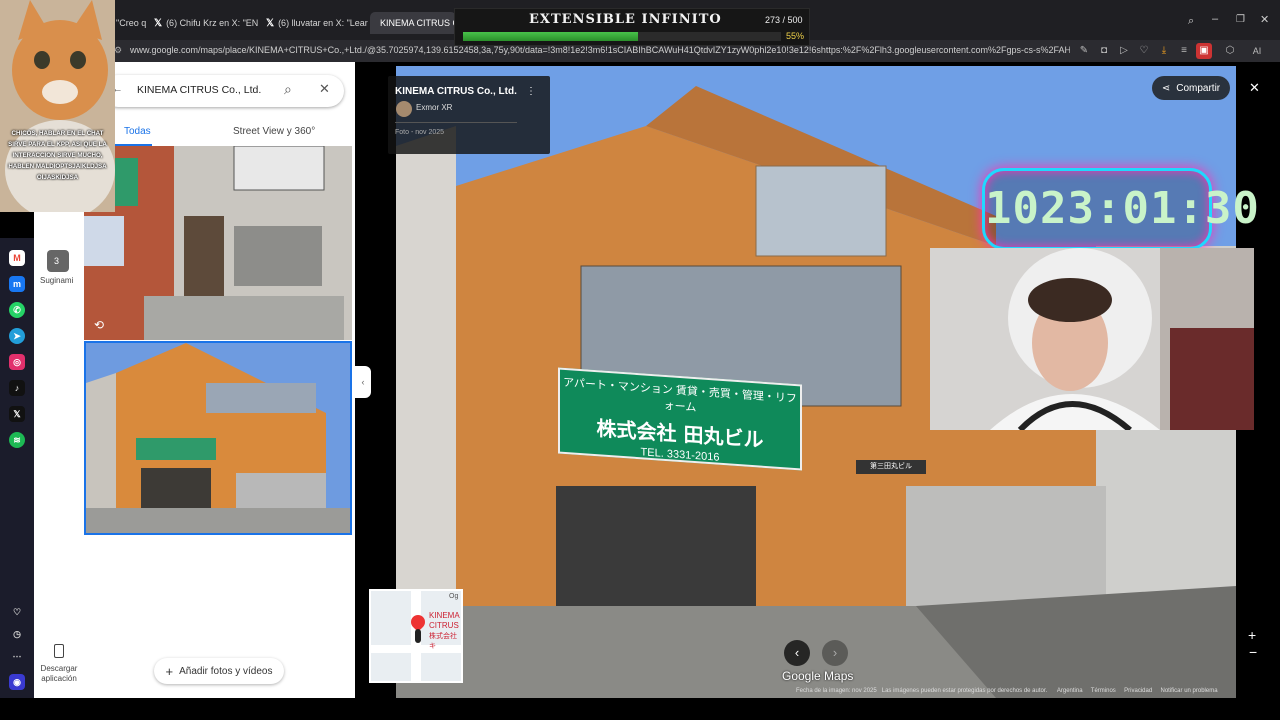  I want to click on tab-label: (6) Chifu Krz en X: "EN DIR, so click(212, 23).